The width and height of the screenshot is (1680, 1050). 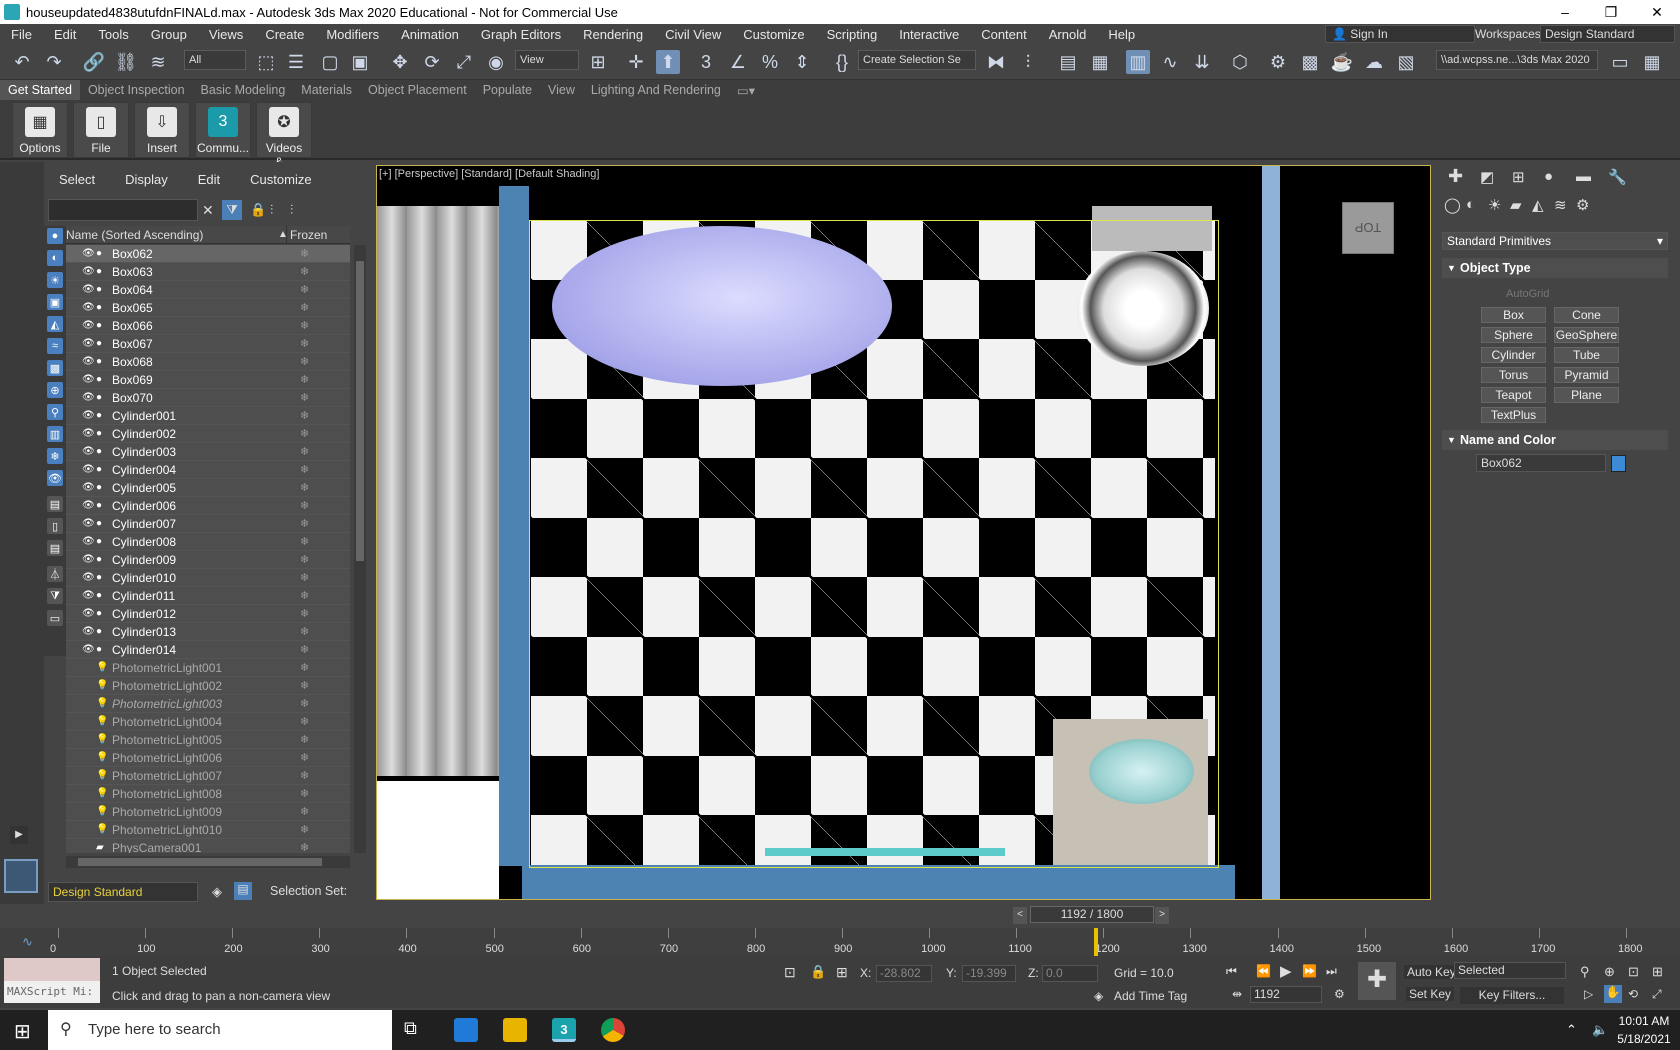 I want to click on filter-icon: ⧩, so click(x=232, y=210).